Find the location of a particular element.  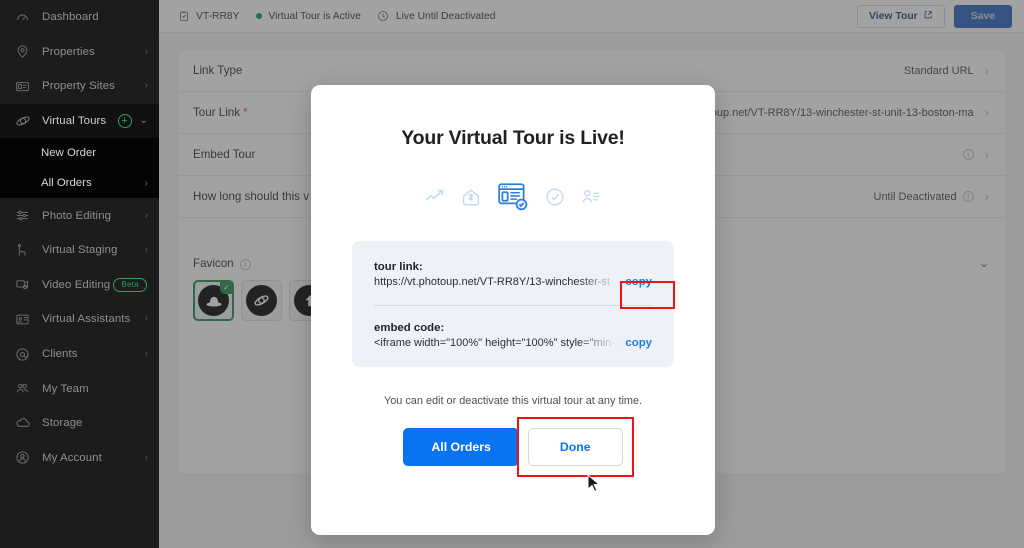

done-button: Done is located at coordinates (575, 447).